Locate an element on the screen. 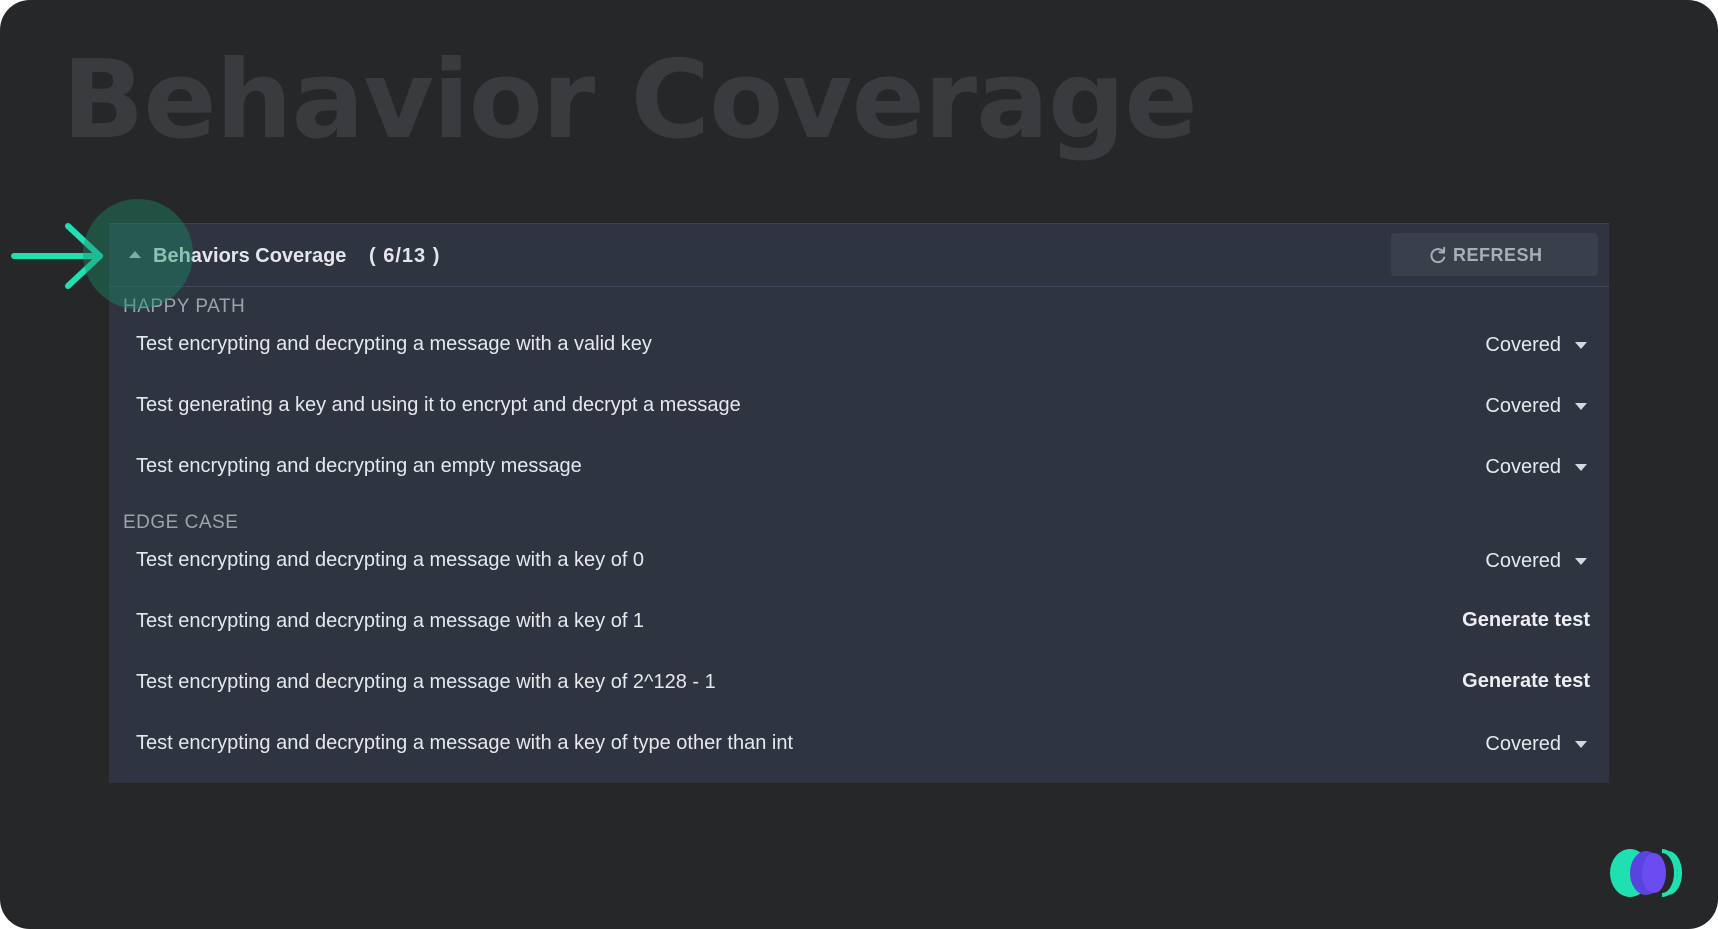 This screenshot has width=1718, height=929. section-label-happy-path: HAPPY PATH is located at coordinates (184, 306).